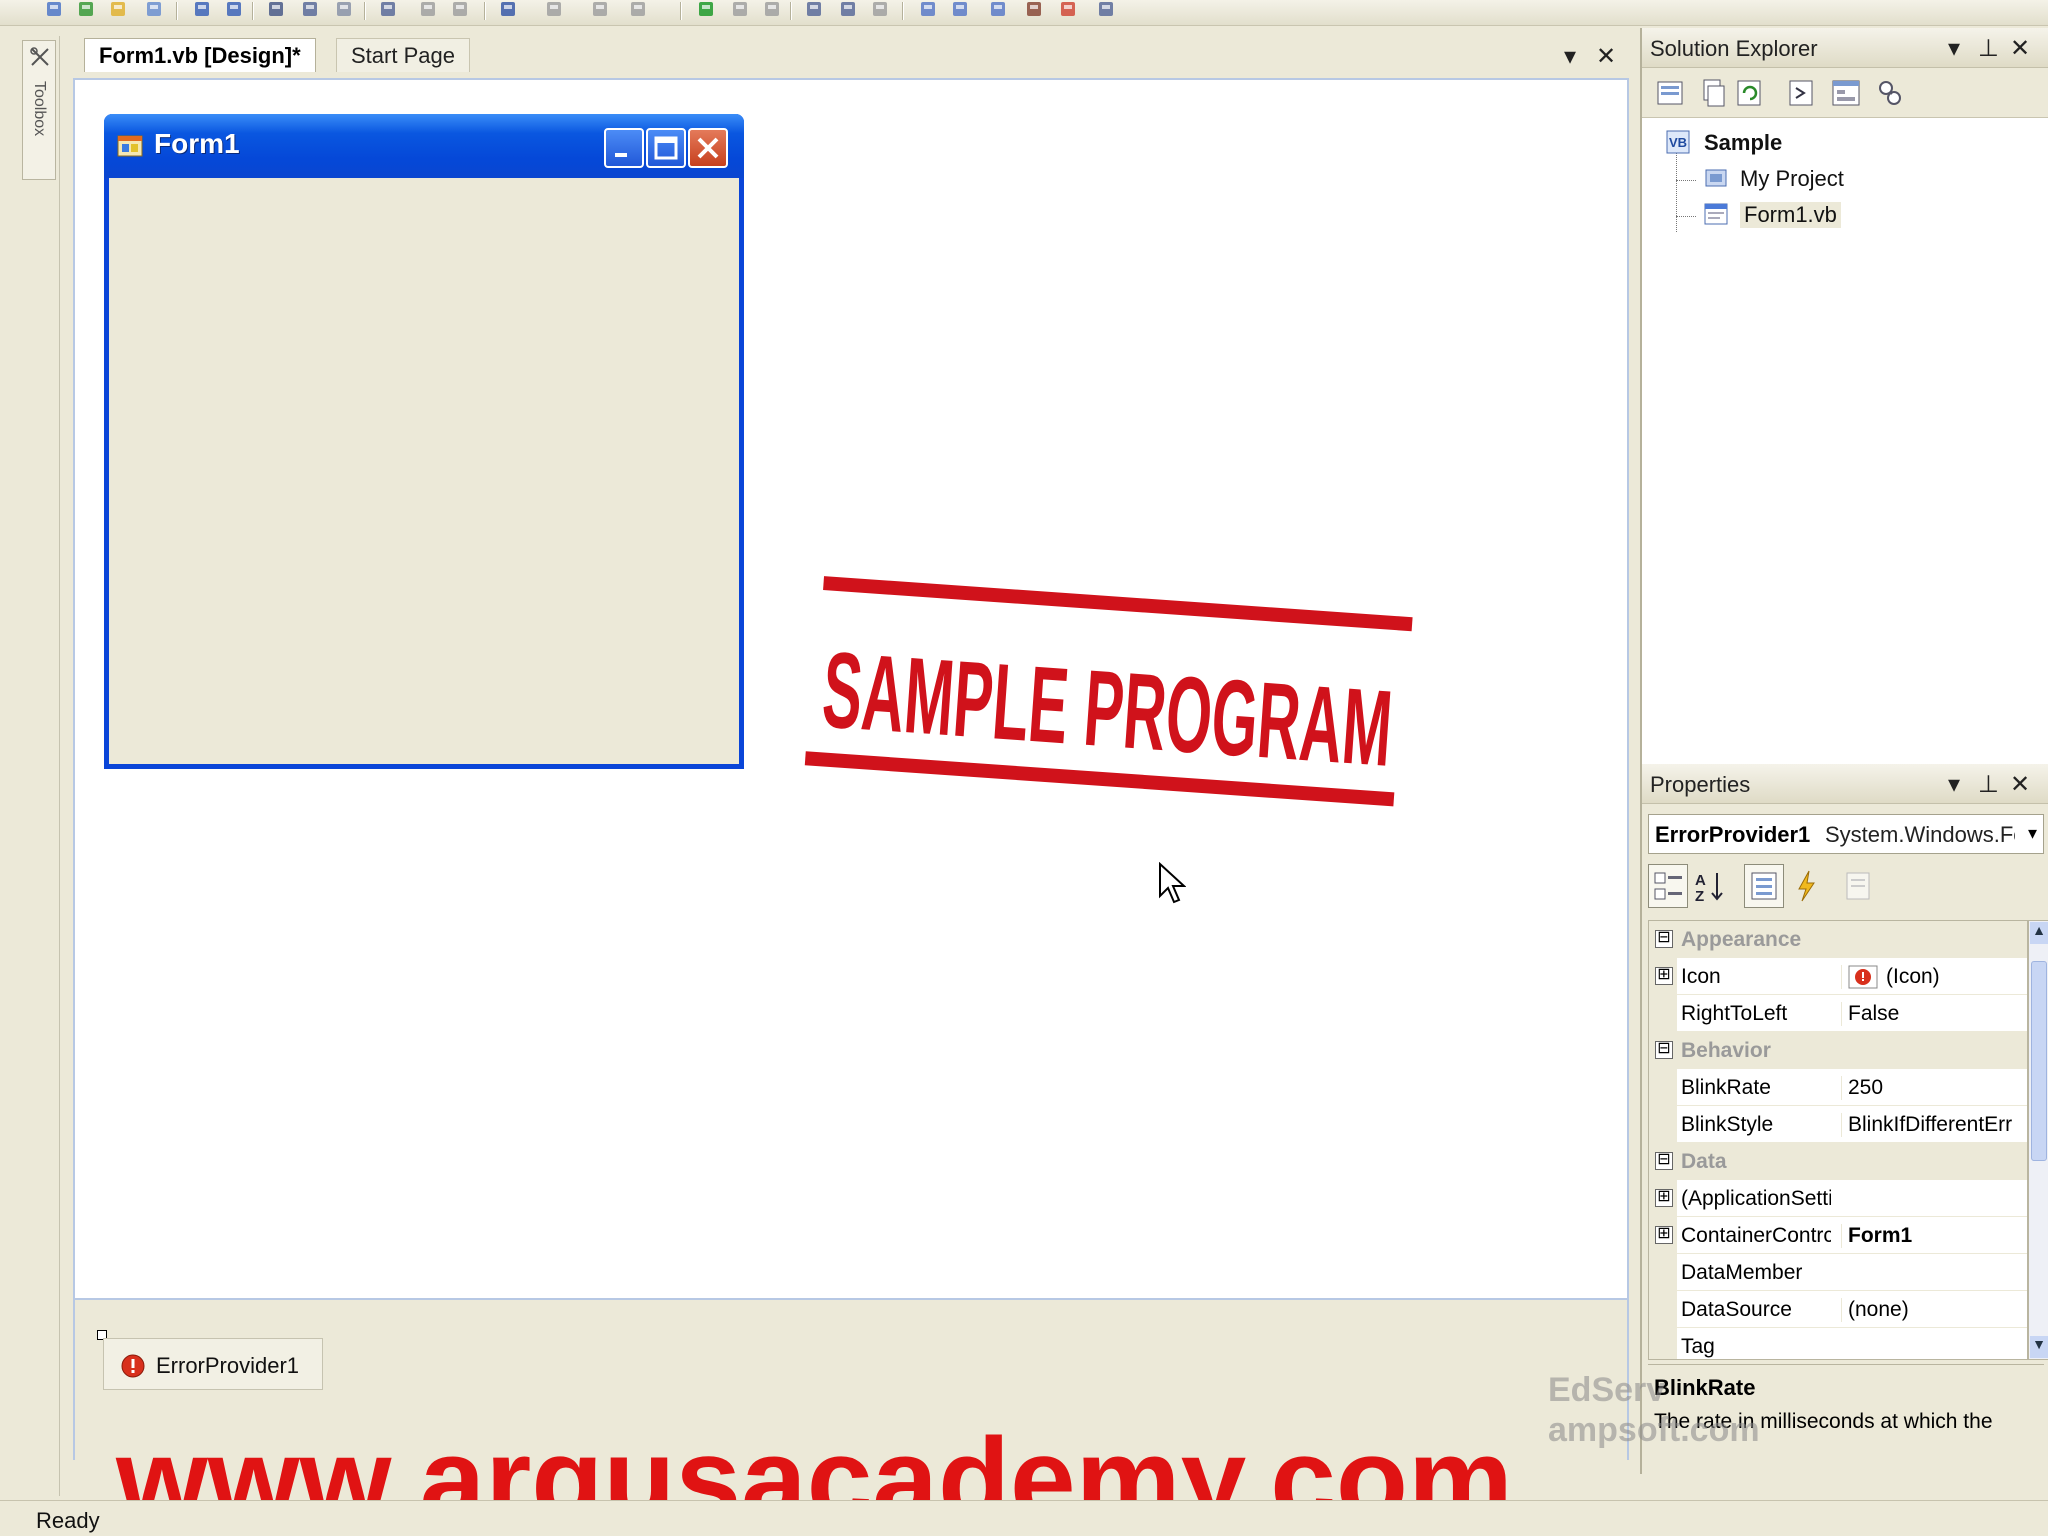  Describe the element at coordinates (600, 10) in the screenshot. I see `navigate-back-icon` at that location.